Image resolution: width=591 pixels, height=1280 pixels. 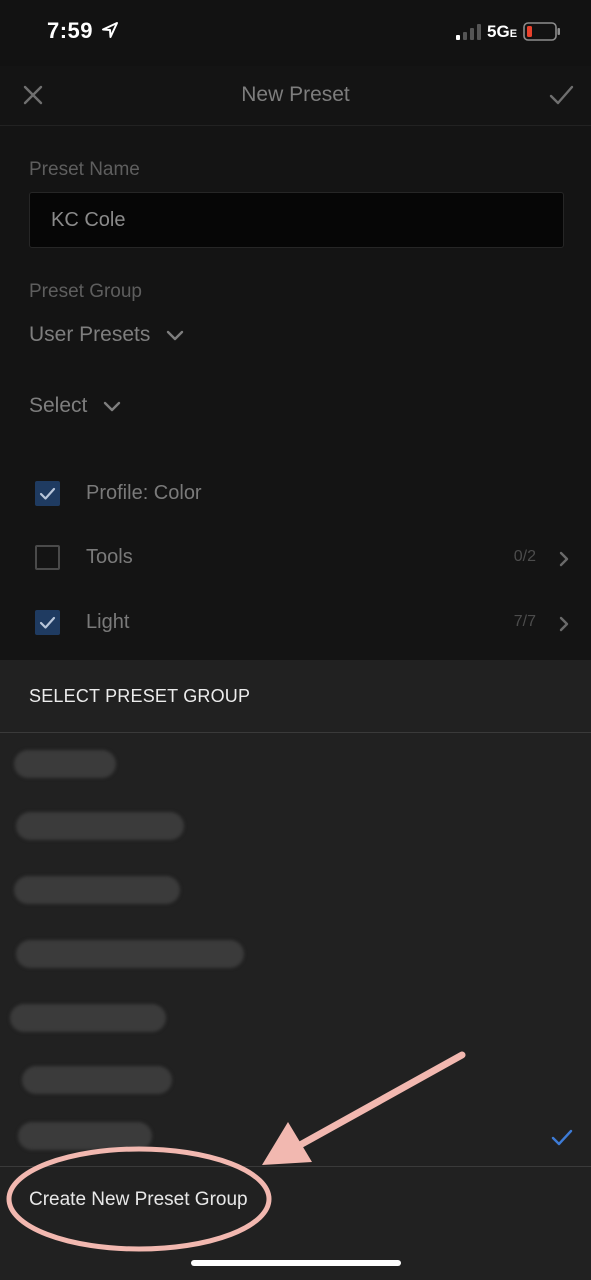 I want to click on signal-strength-icon, so click(x=468, y=32).